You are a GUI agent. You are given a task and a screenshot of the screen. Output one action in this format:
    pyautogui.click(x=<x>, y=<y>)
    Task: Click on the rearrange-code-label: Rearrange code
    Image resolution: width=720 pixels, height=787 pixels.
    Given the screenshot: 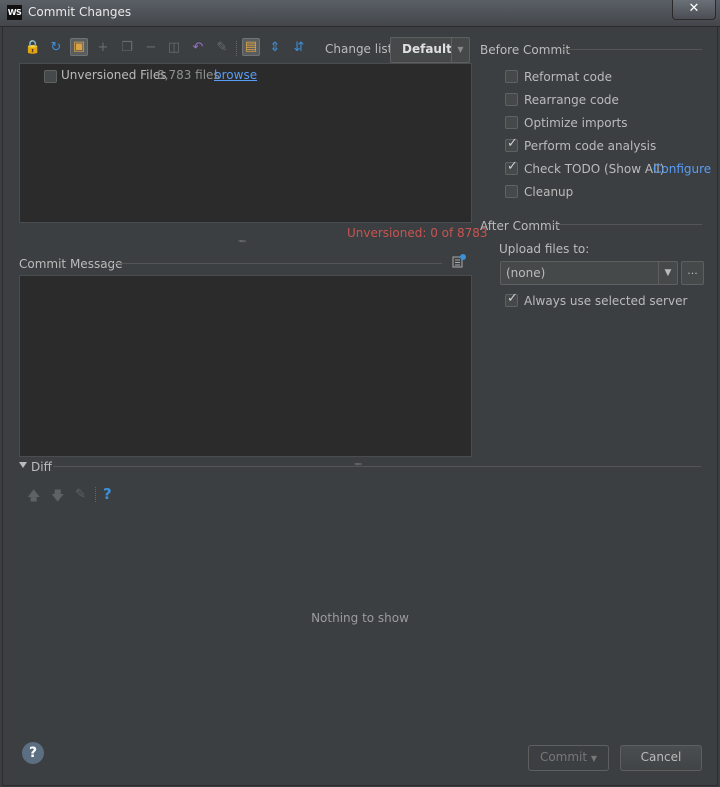 What is the action you would take?
    pyautogui.click(x=571, y=100)
    